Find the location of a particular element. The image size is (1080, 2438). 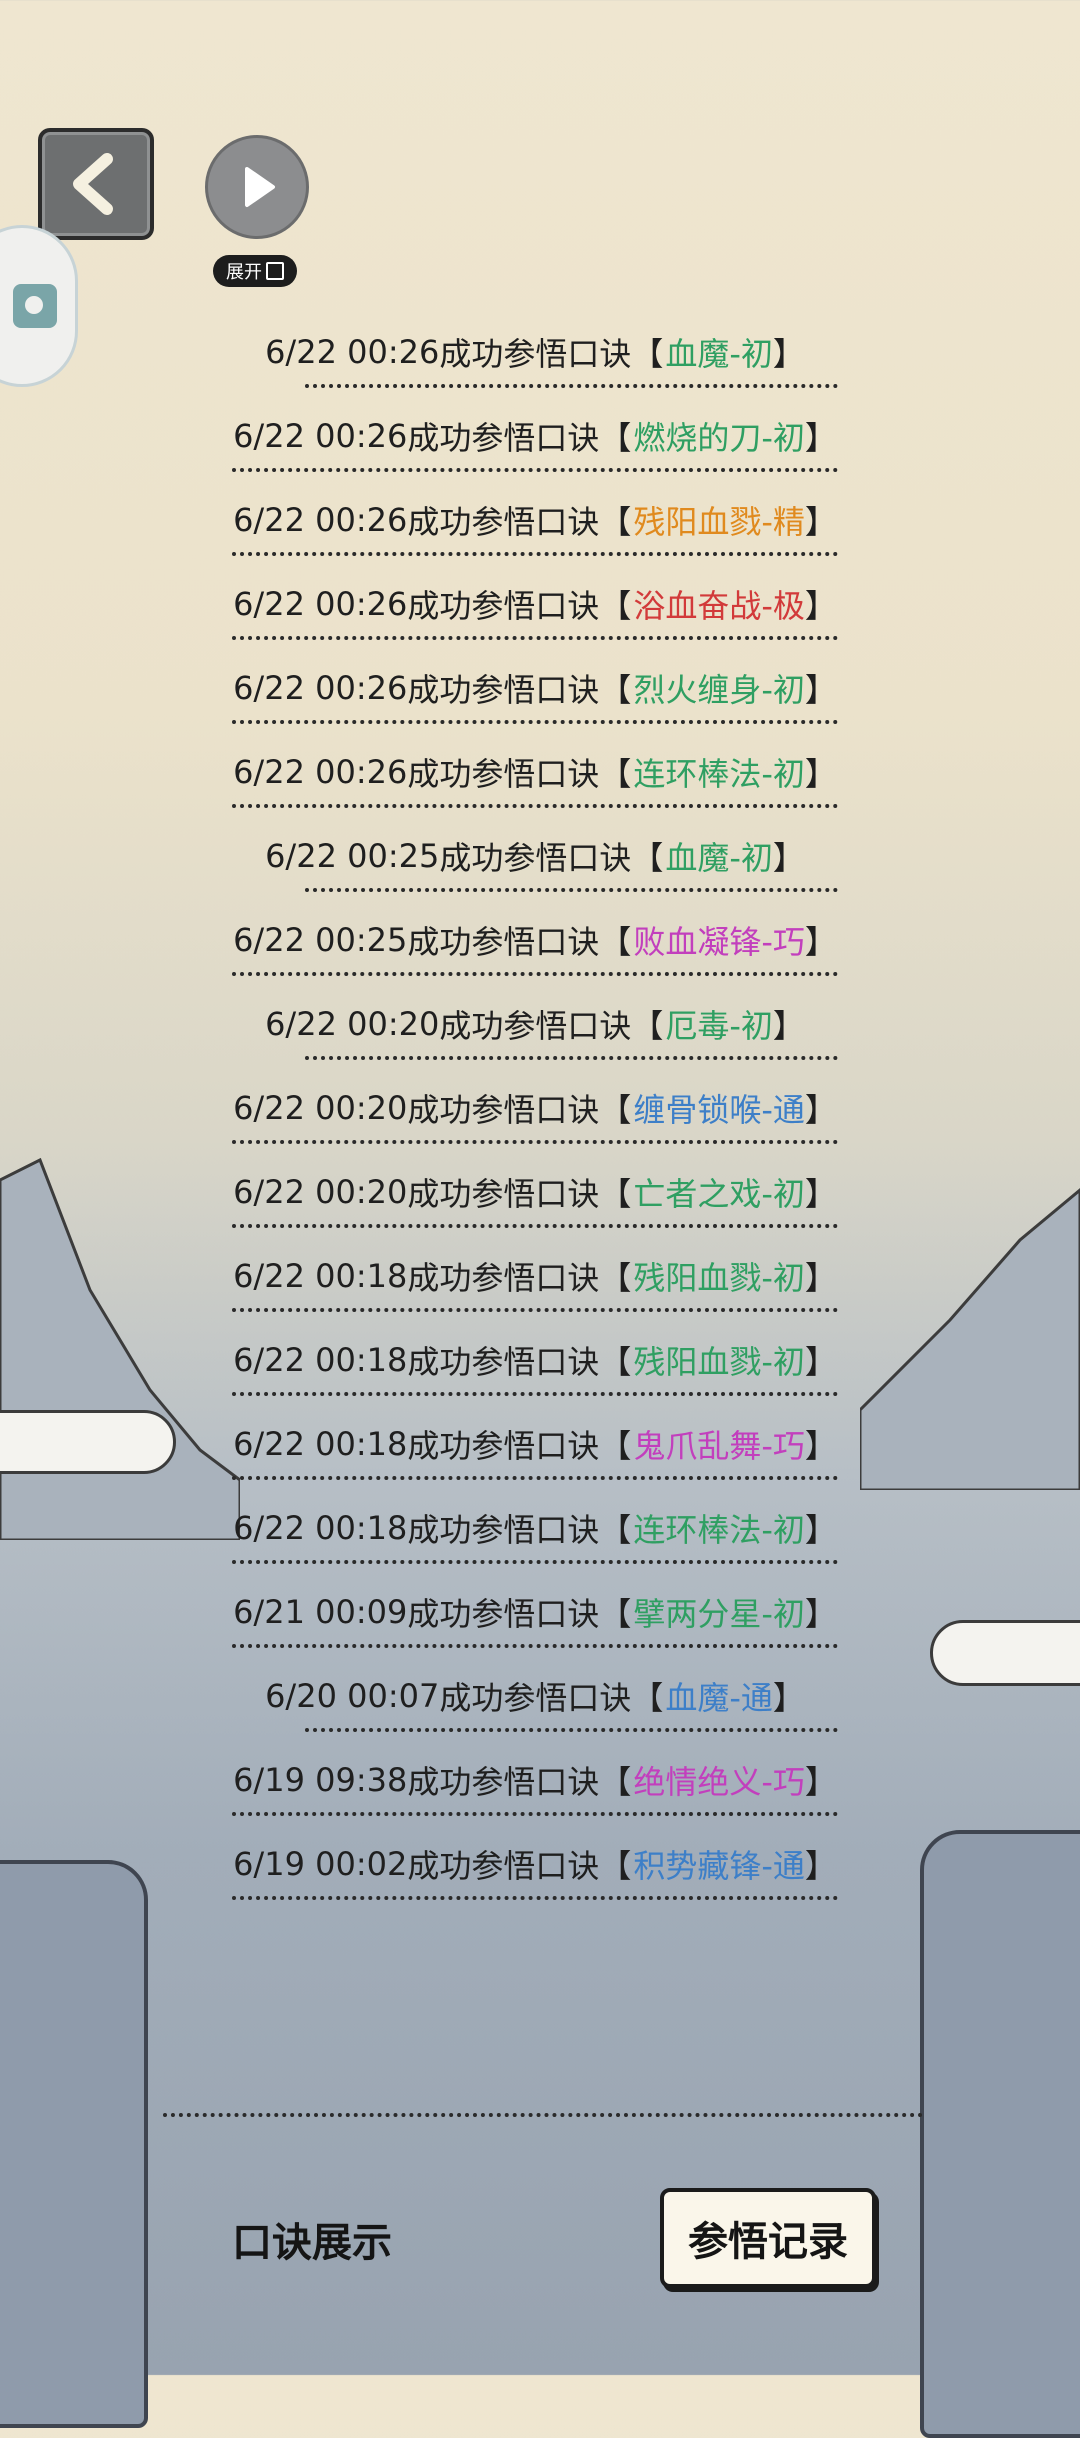

expand-button: 展开 is located at coordinates (255, 271).